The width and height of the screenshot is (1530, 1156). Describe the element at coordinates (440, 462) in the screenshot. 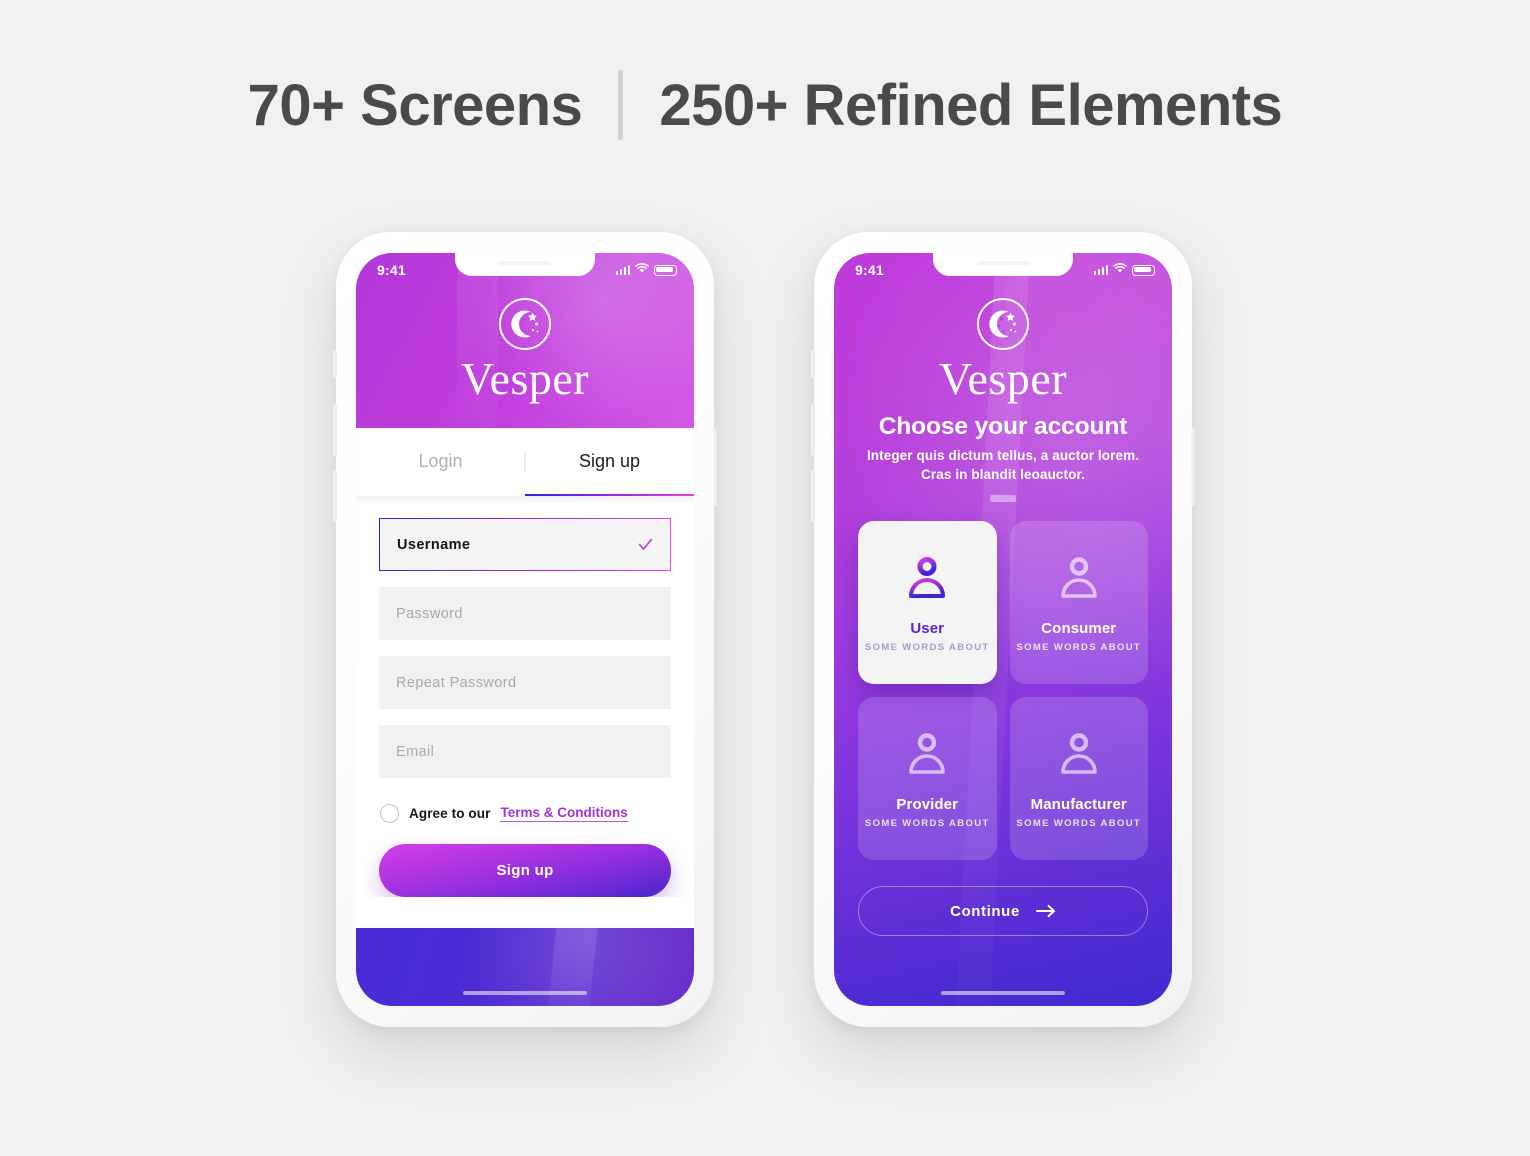

I see `tab-login: Login` at that location.